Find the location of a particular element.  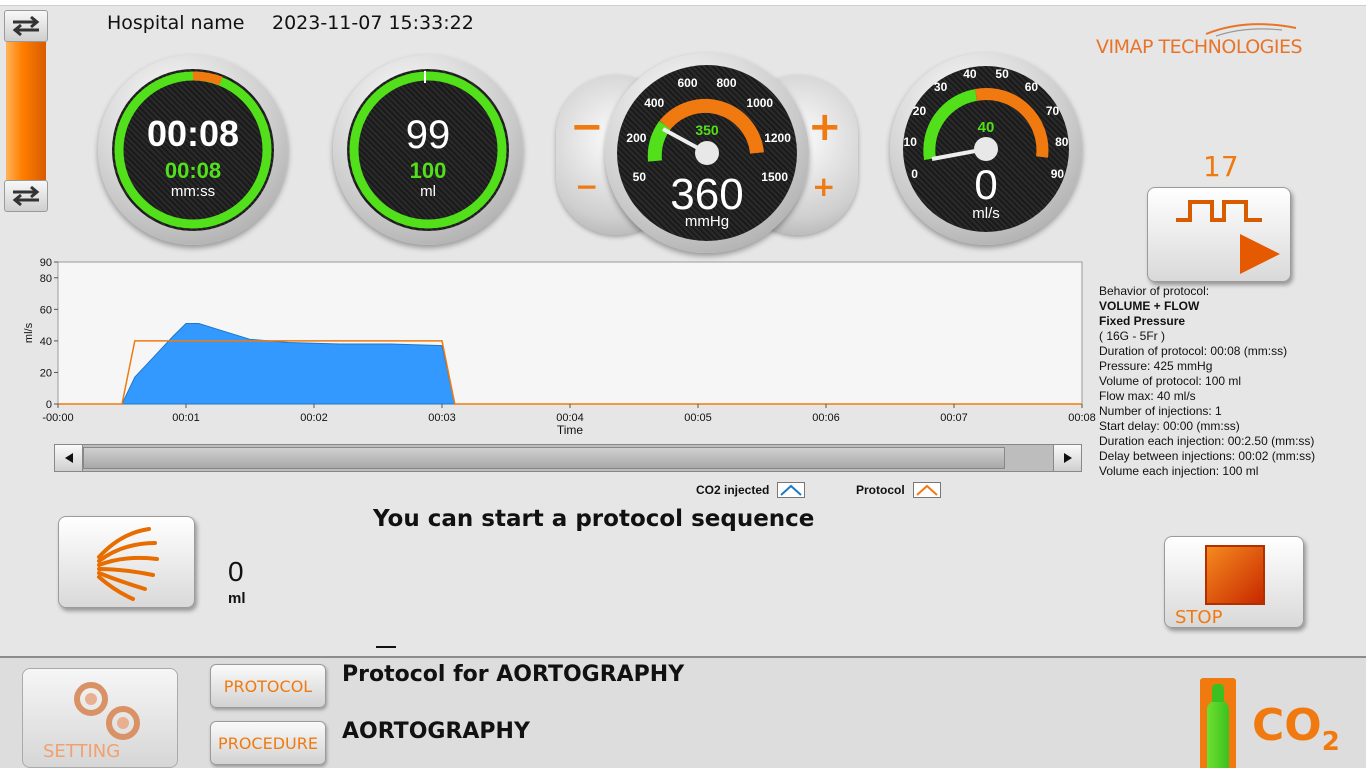

pressure-tick-label: 50 is located at coordinates (639, 176).